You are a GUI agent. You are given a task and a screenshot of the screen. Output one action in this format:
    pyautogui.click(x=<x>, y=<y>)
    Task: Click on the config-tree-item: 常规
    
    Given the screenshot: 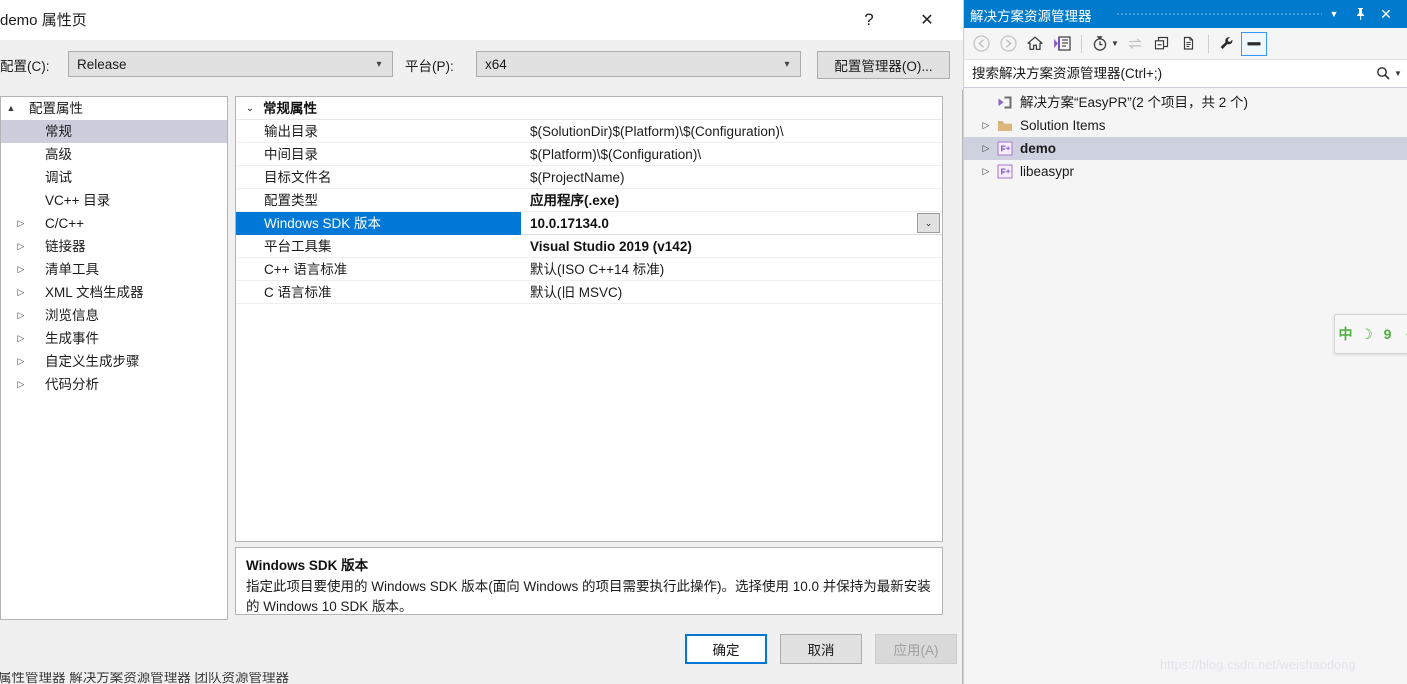 What is the action you would take?
    pyautogui.click(x=114, y=131)
    